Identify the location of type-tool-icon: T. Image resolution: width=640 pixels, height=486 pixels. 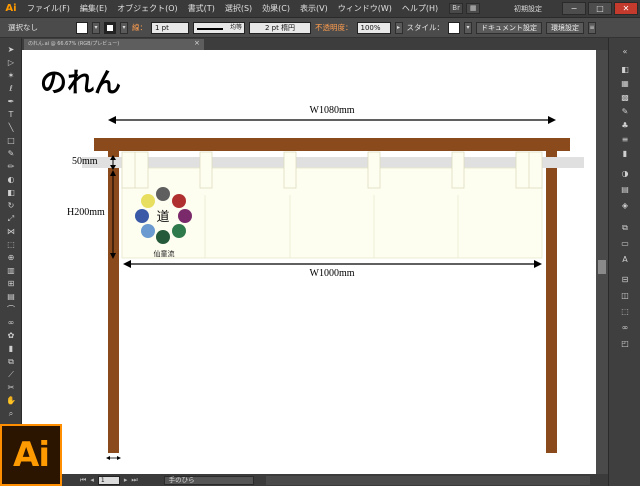
(11, 114).